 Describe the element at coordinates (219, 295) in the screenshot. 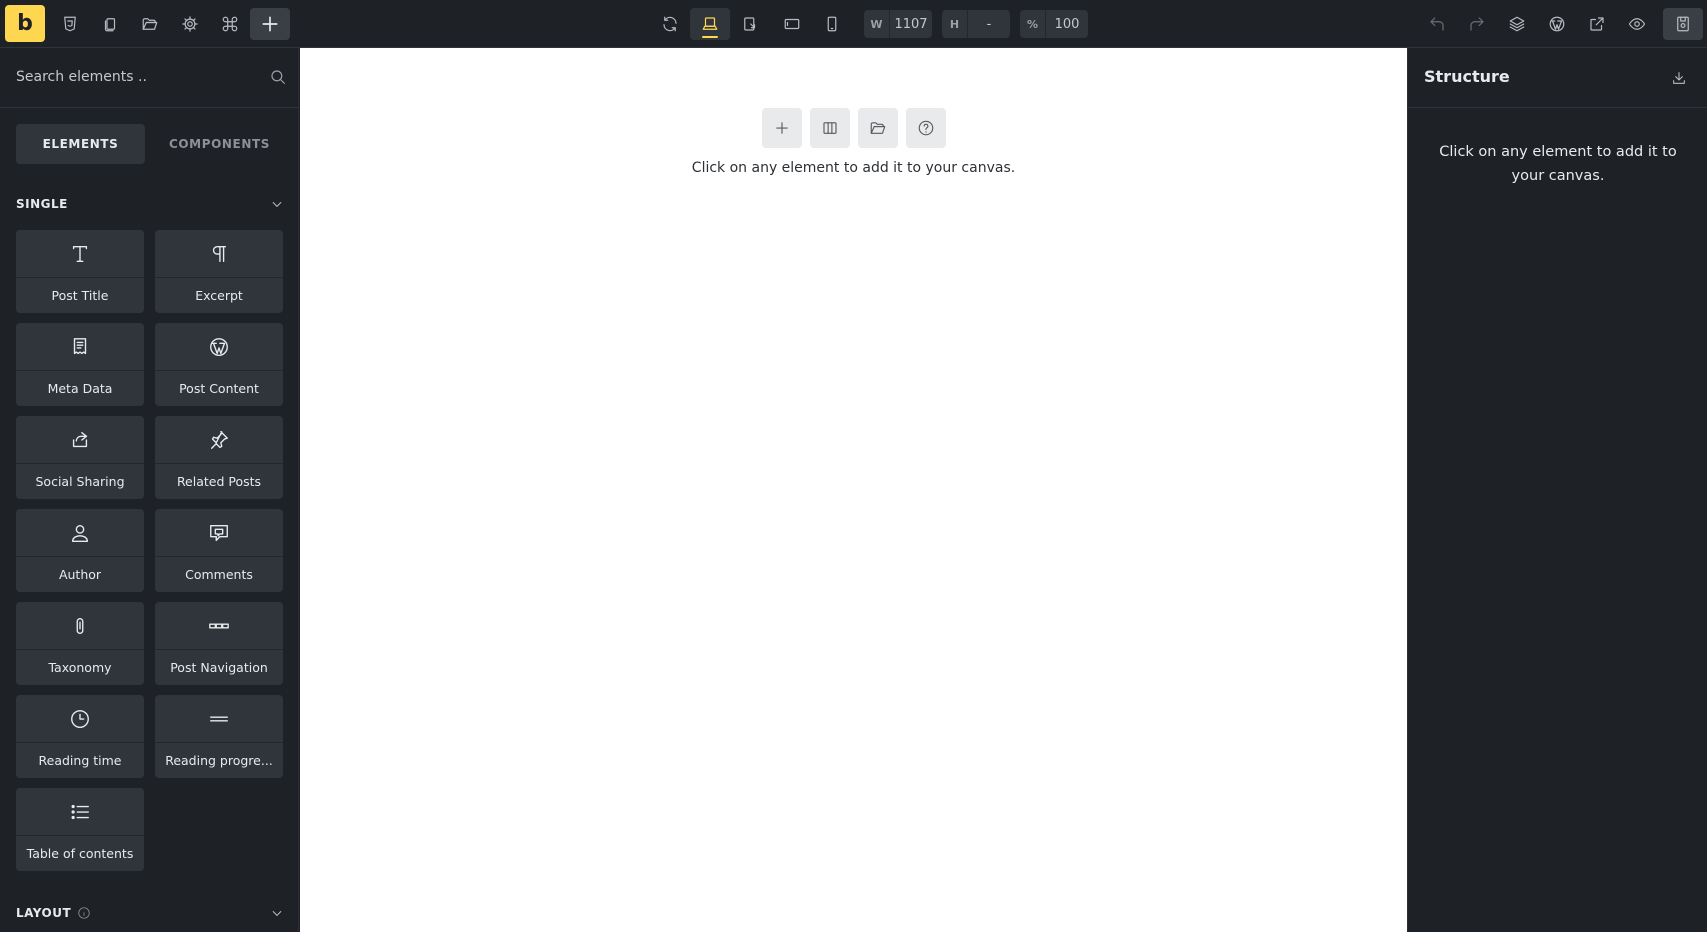

I see `element-label: Excerpt` at that location.